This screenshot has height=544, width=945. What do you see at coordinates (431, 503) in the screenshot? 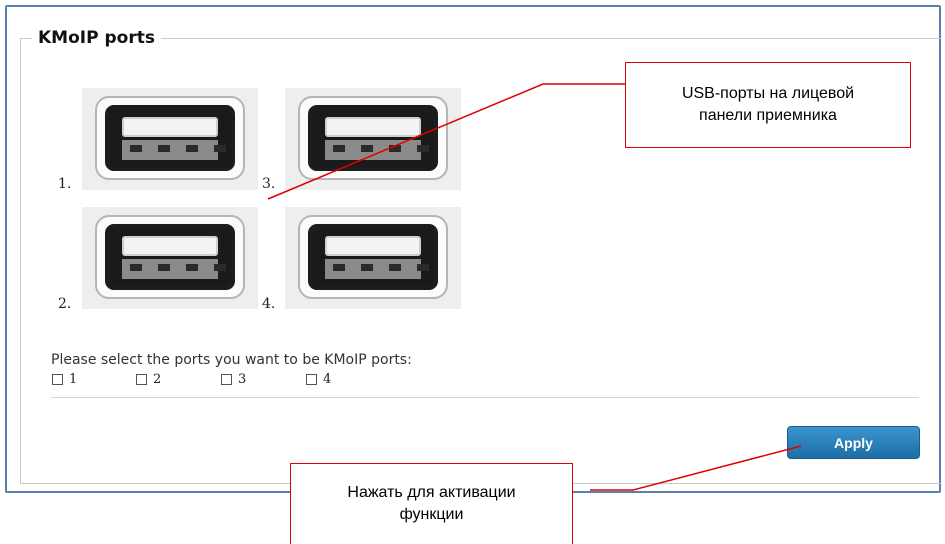
I see `apply-callout: Нажать для активации функции` at bounding box center [431, 503].